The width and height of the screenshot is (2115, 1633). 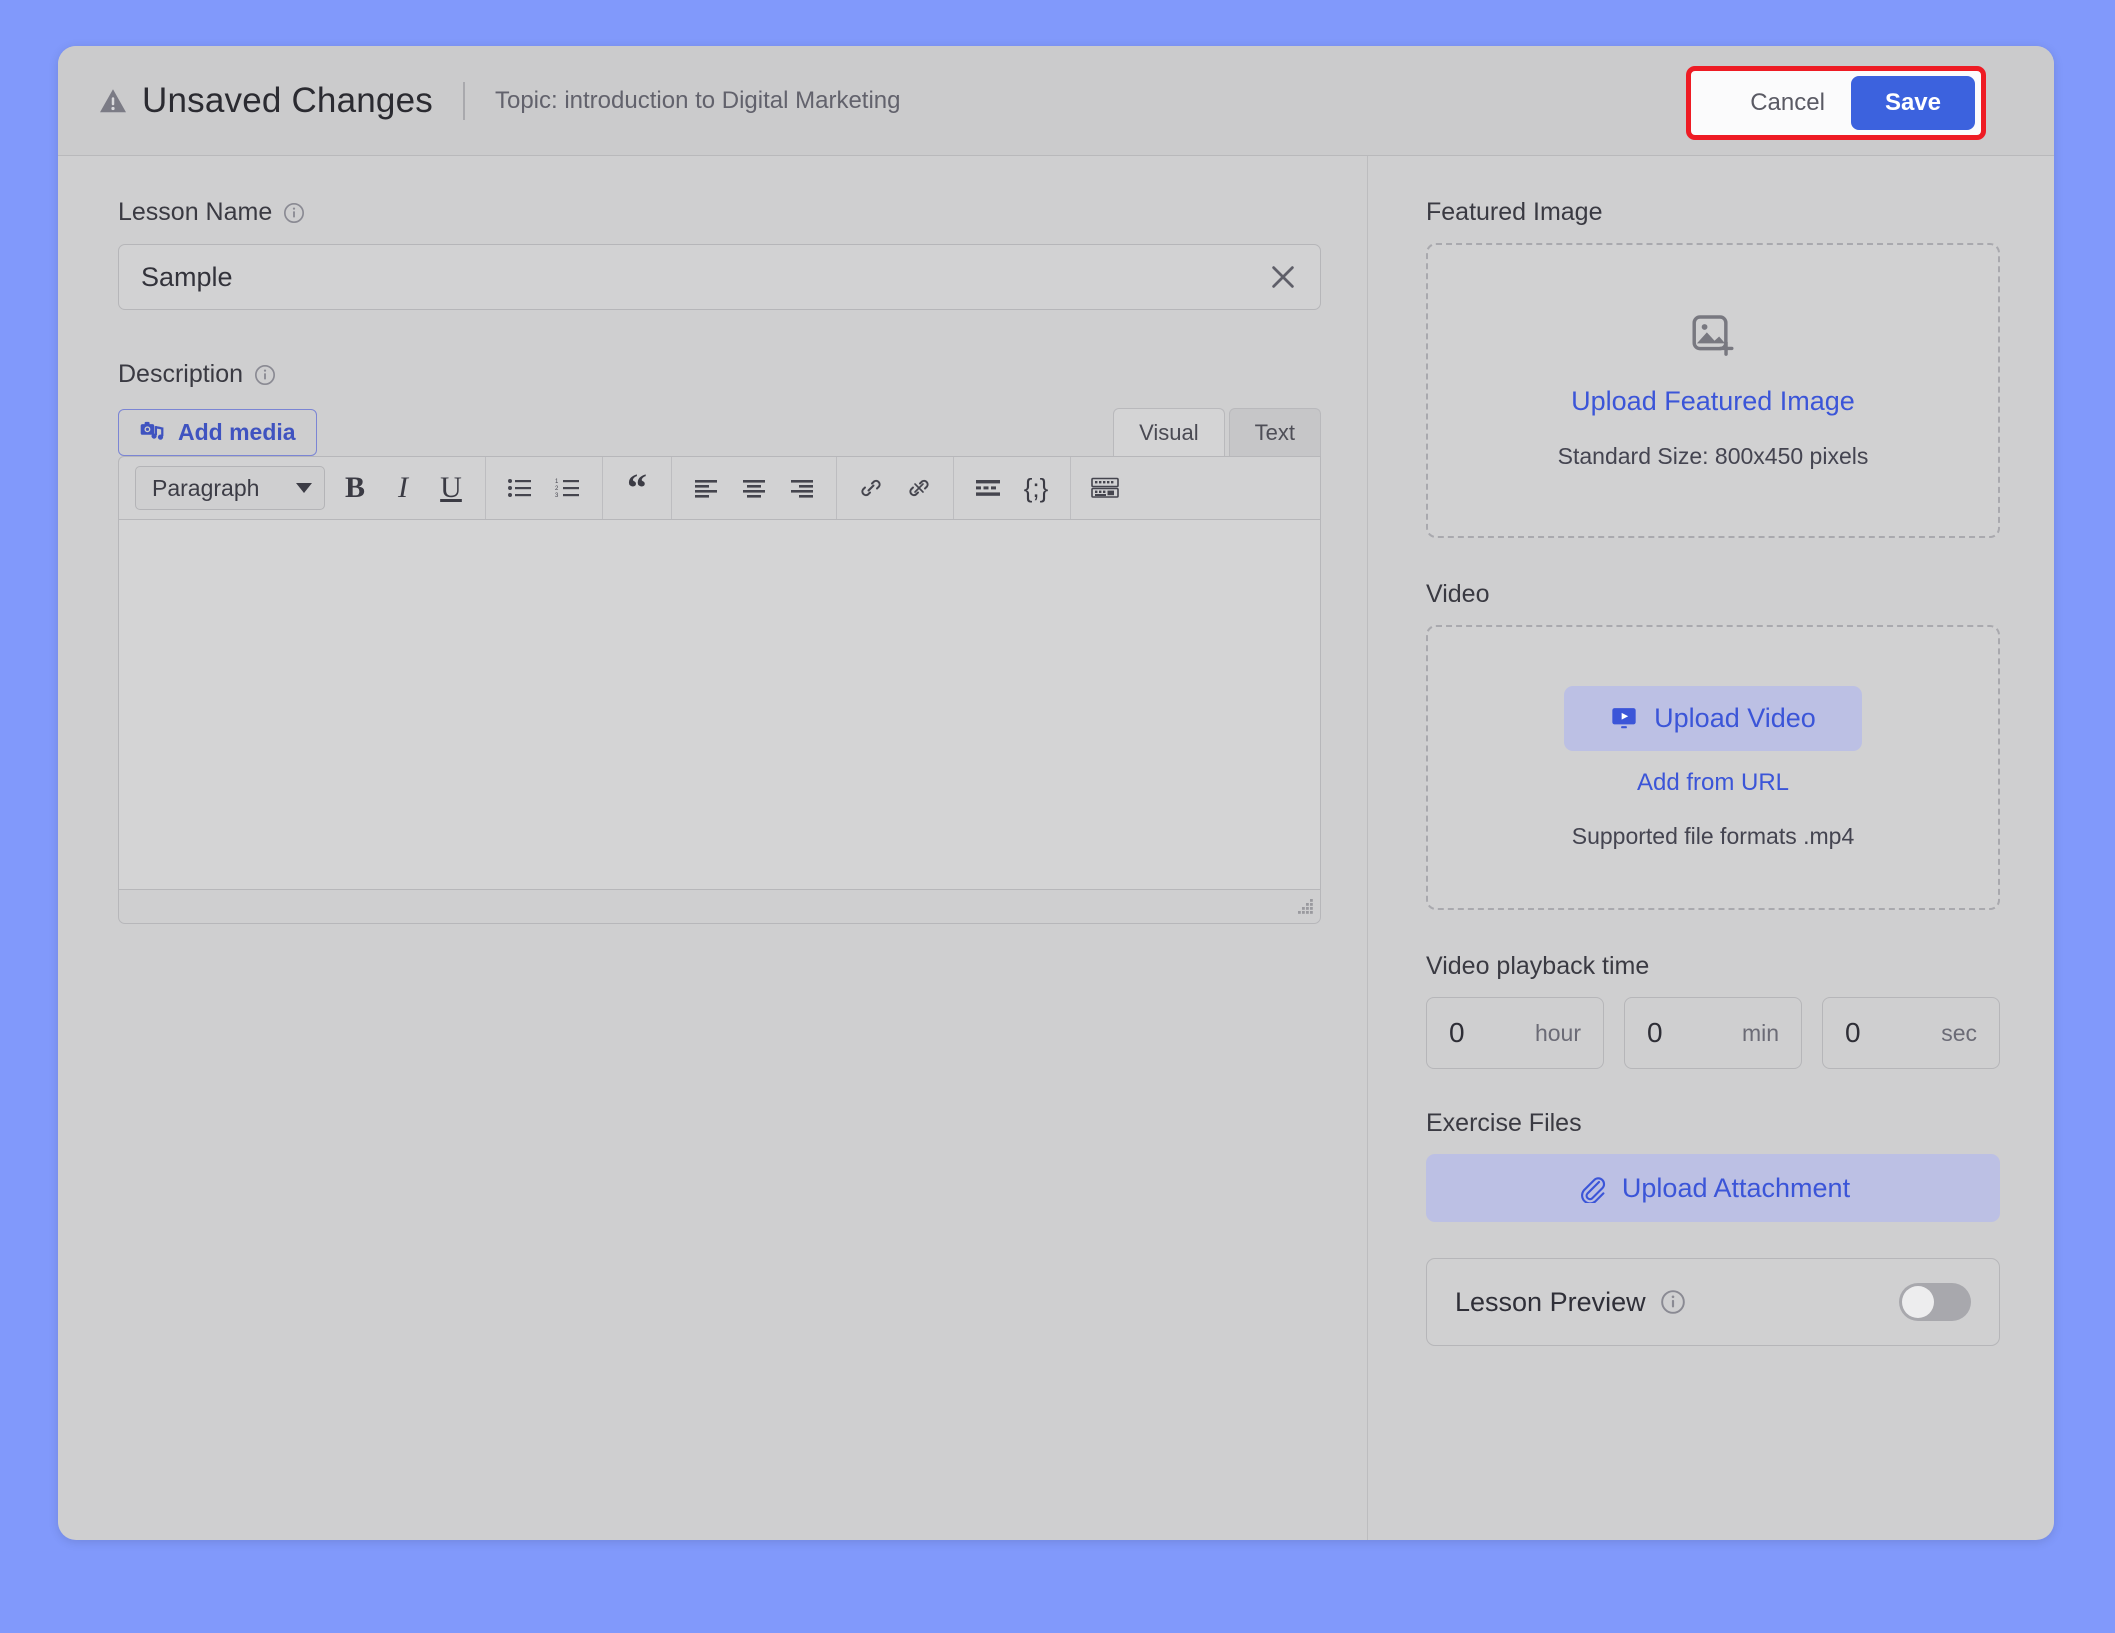 What do you see at coordinates (557, 482) in the screenshot?
I see `svg-text: 1` at bounding box center [557, 482].